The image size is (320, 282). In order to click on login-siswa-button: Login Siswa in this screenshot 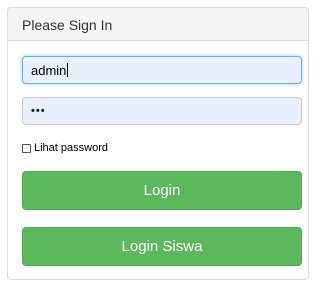, I will do `click(162, 246)`.